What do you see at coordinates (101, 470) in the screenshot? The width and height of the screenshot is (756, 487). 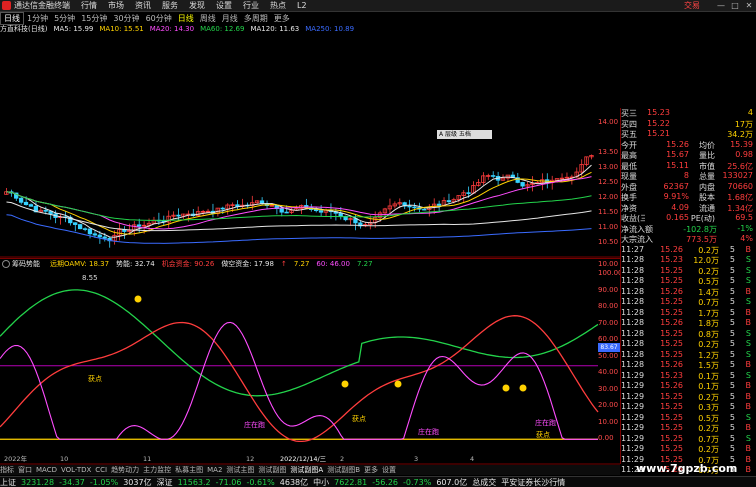 I see `indicator-tab: CCI` at bounding box center [101, 470].